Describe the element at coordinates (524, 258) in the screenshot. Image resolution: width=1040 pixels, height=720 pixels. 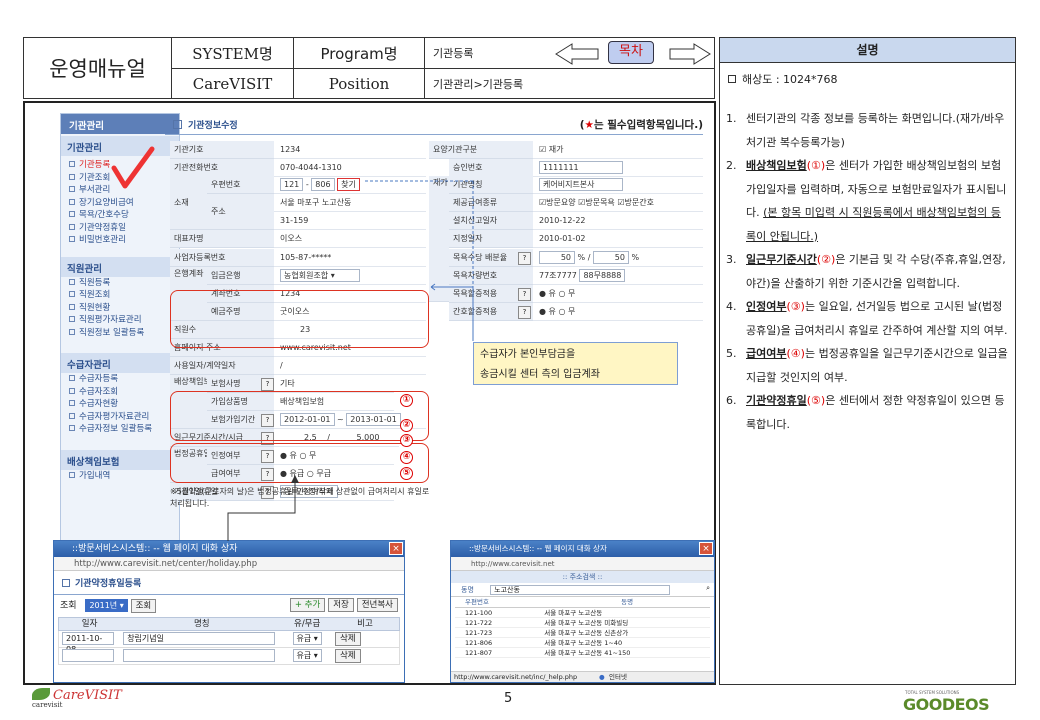
I see `help-r0-icon: ?` at that location.